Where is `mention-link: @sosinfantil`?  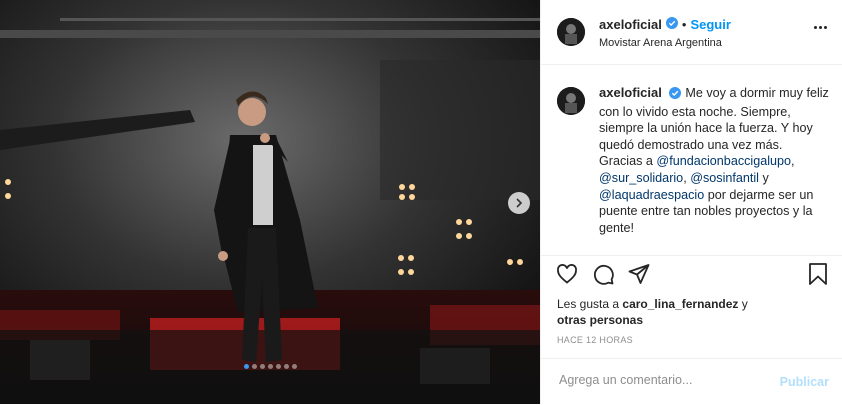 mention-link: @sosinfantil is located at coordinates (724, 178).